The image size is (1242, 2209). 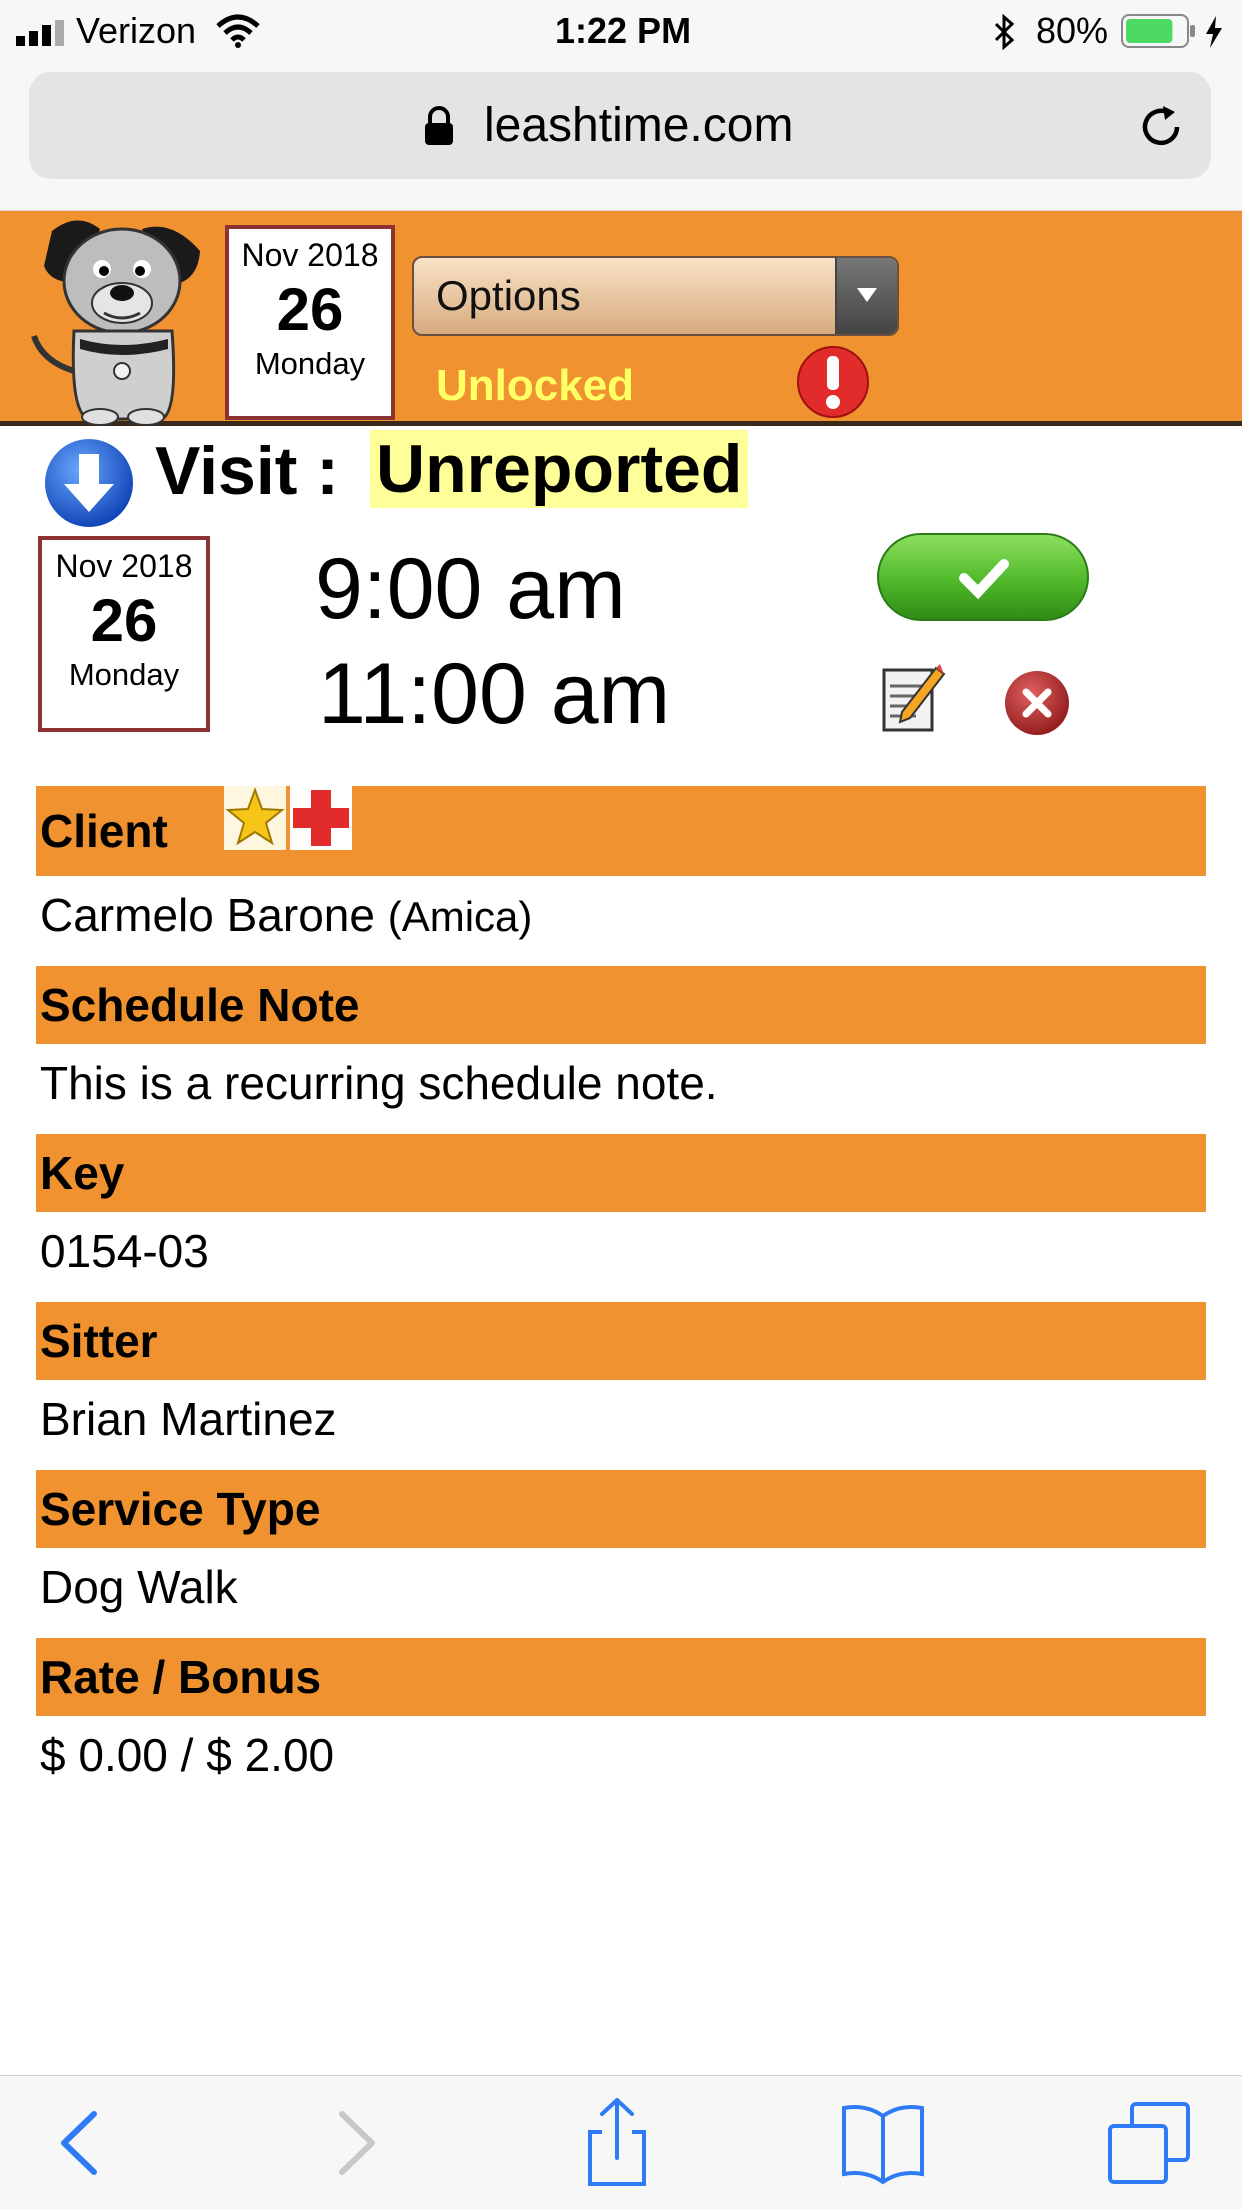 I want to click on visit-date-month-year: Nov 2018, so click(x=124, y=566).